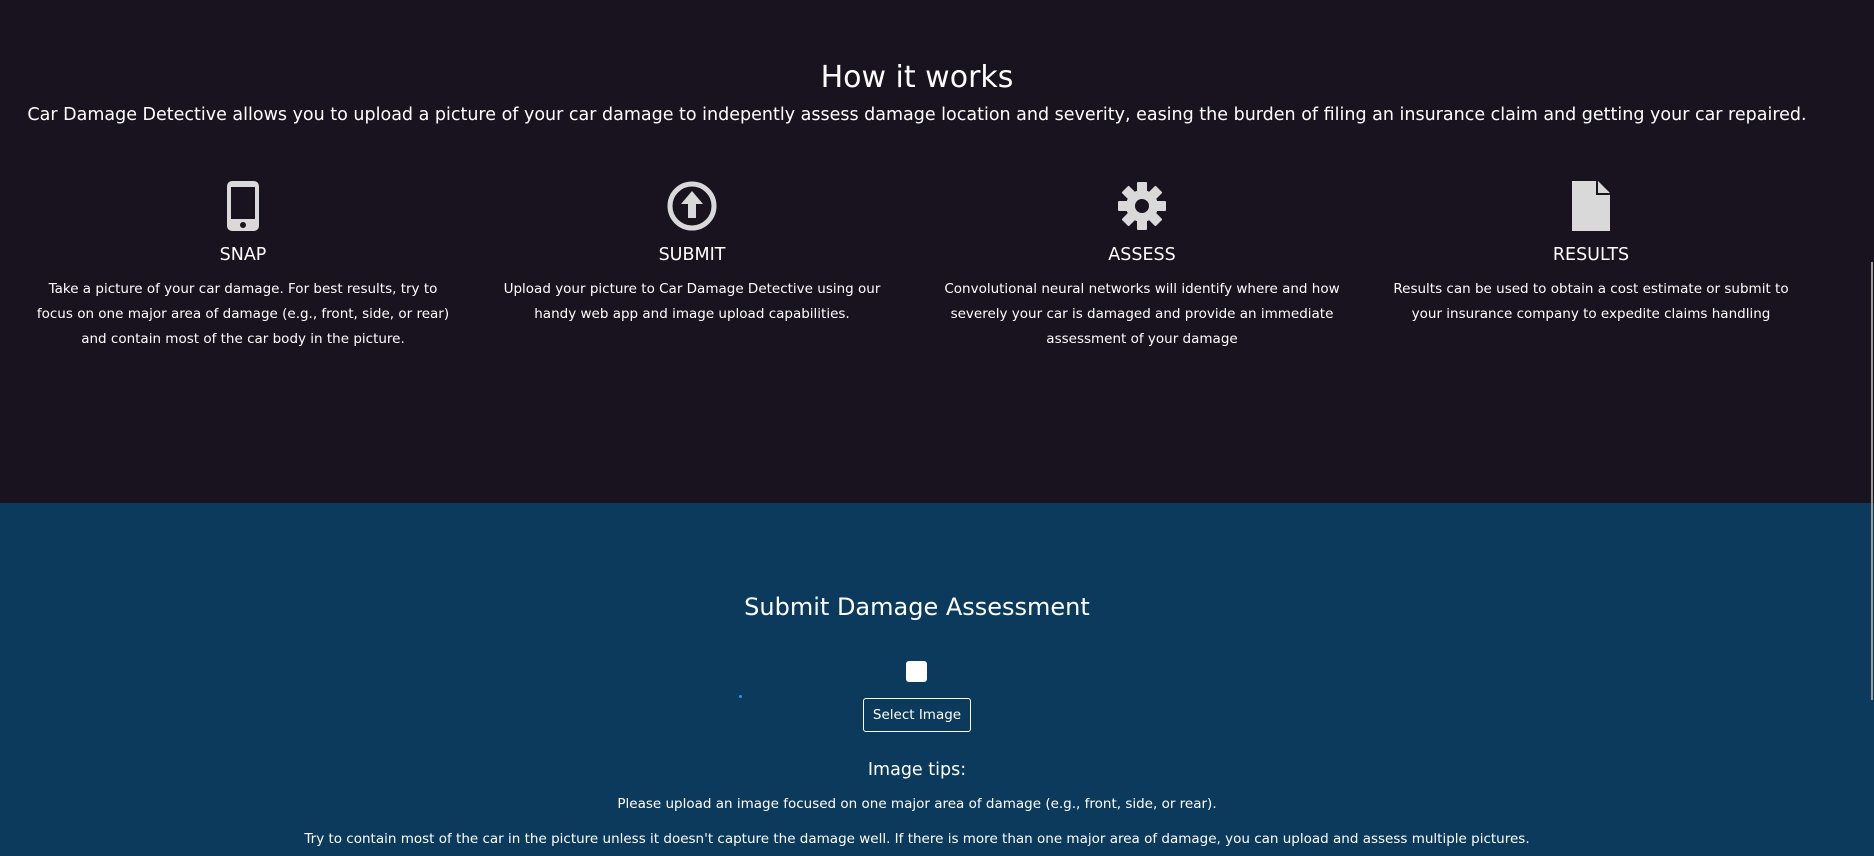 Image resolution: width=1874 pixels, height=856 pixels. Describe the element at coordinates (1872, 481) in the screenshot. I see `scrollbar` at that location.